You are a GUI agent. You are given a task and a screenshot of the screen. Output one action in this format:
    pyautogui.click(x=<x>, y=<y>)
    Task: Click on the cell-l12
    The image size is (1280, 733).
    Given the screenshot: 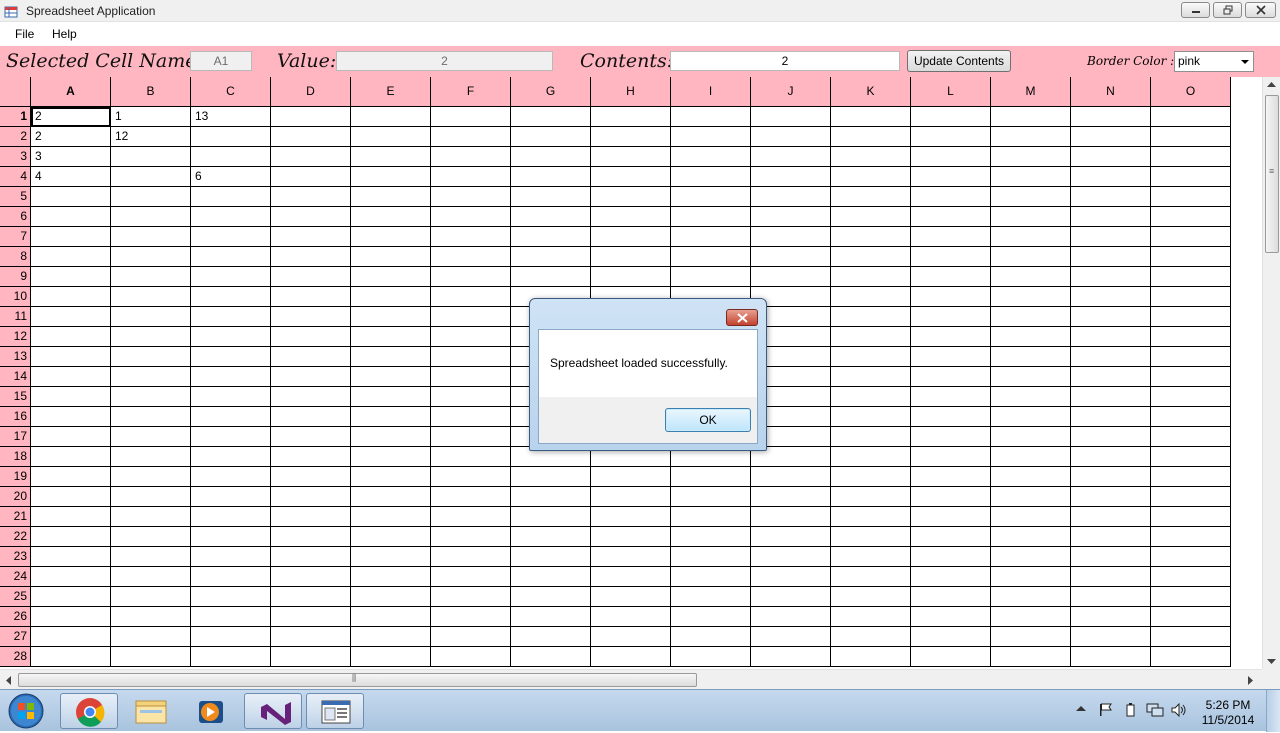 What is the action you would take?
    pyautogui.click(x=951, y=337)
    